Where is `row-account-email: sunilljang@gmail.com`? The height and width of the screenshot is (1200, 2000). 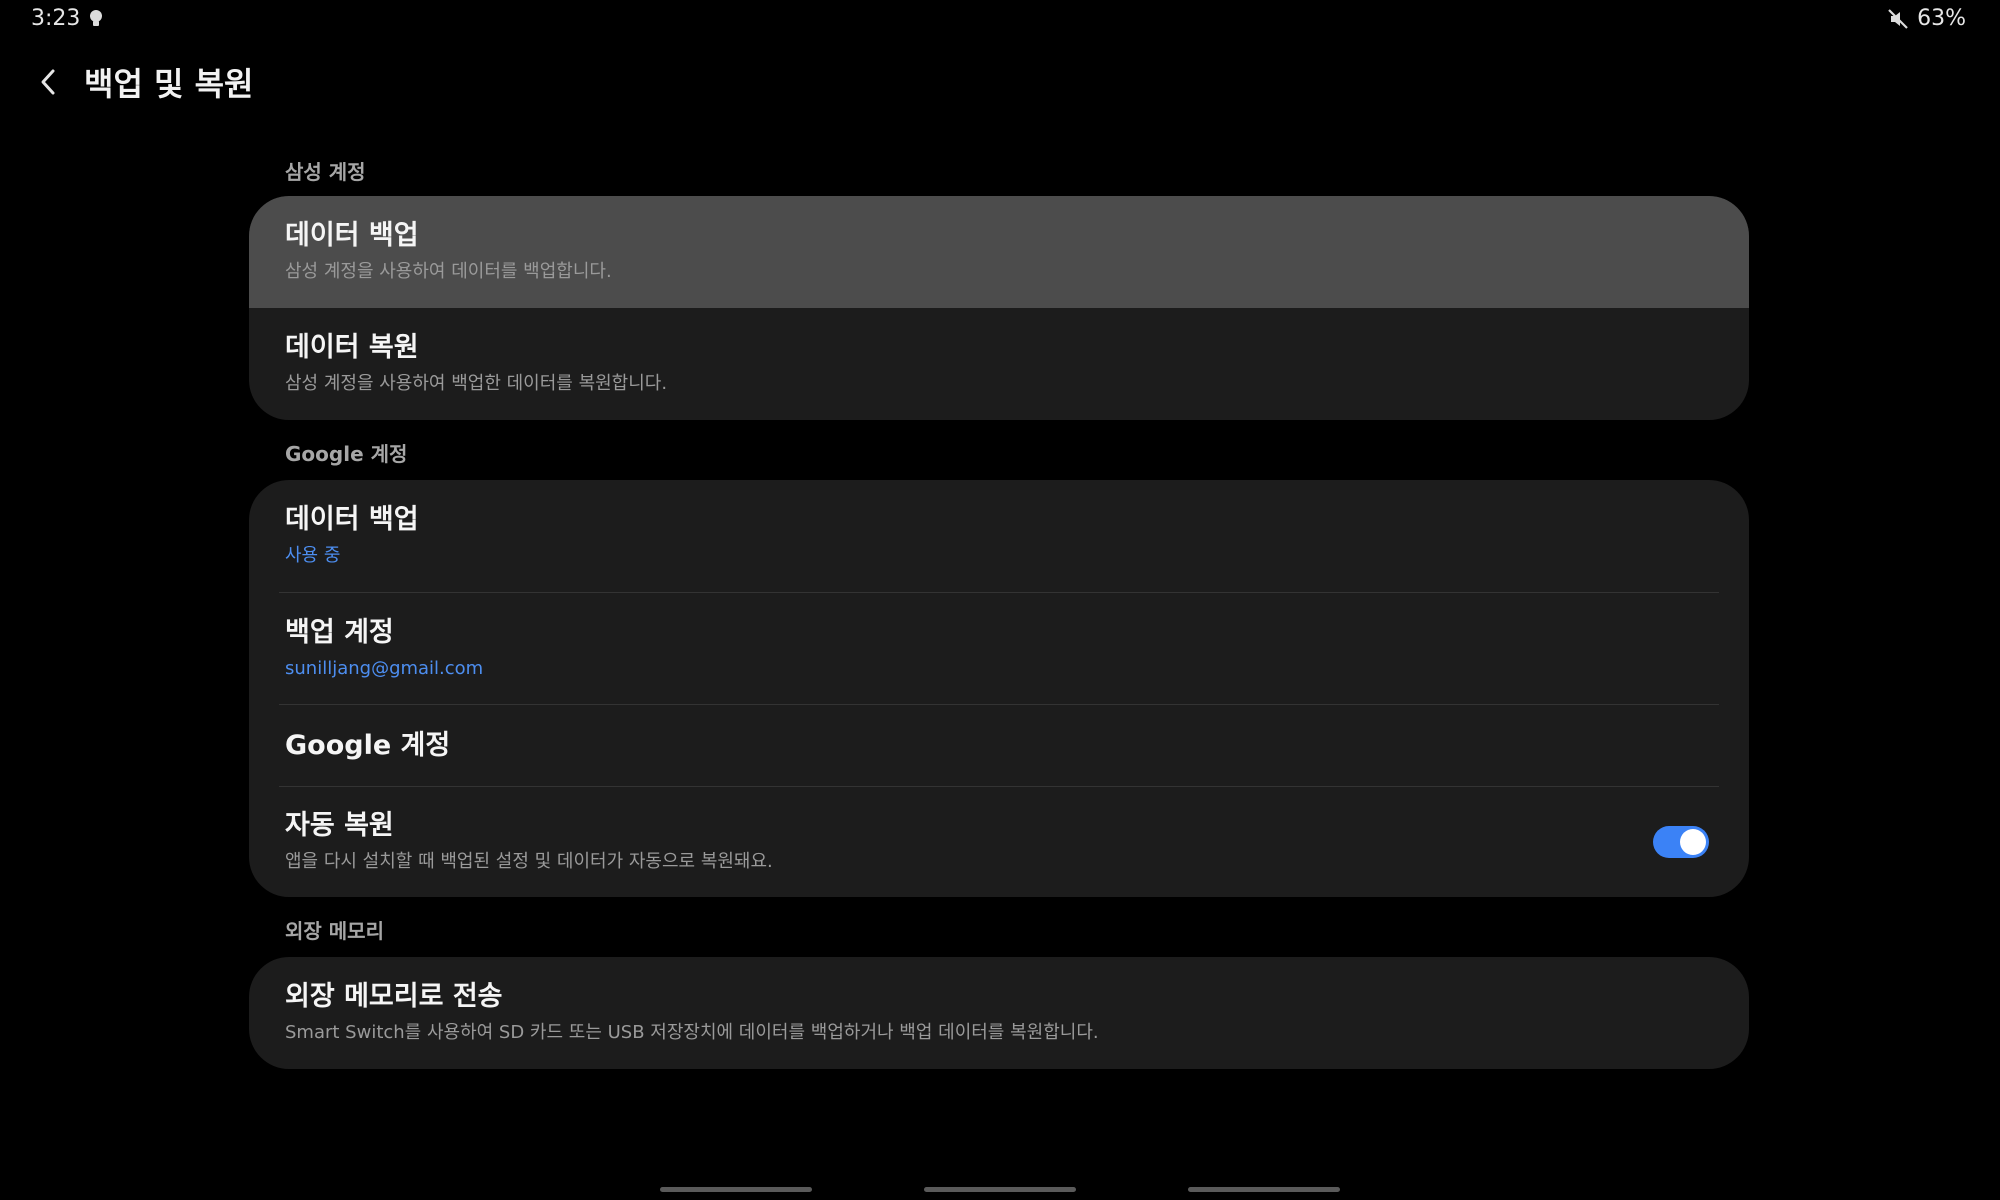
row-account-email: sunilljang@gmail.com is located at coordinates (384, 668).